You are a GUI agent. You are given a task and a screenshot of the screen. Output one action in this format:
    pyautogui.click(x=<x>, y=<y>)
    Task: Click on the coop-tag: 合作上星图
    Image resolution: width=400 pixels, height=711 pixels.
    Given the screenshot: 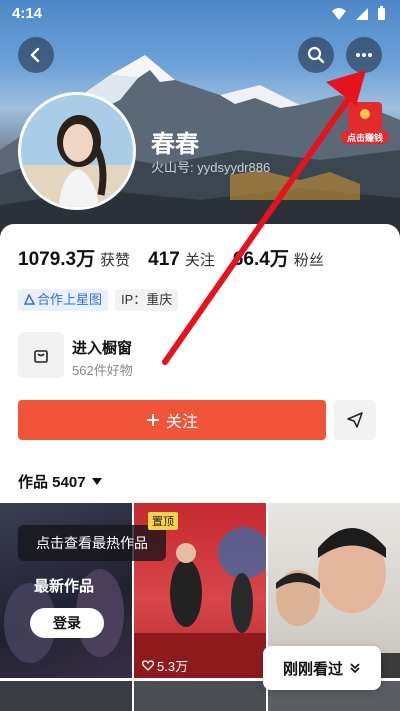 What is the action you would take?
    pyautogui.click(x=63, y=300)
    